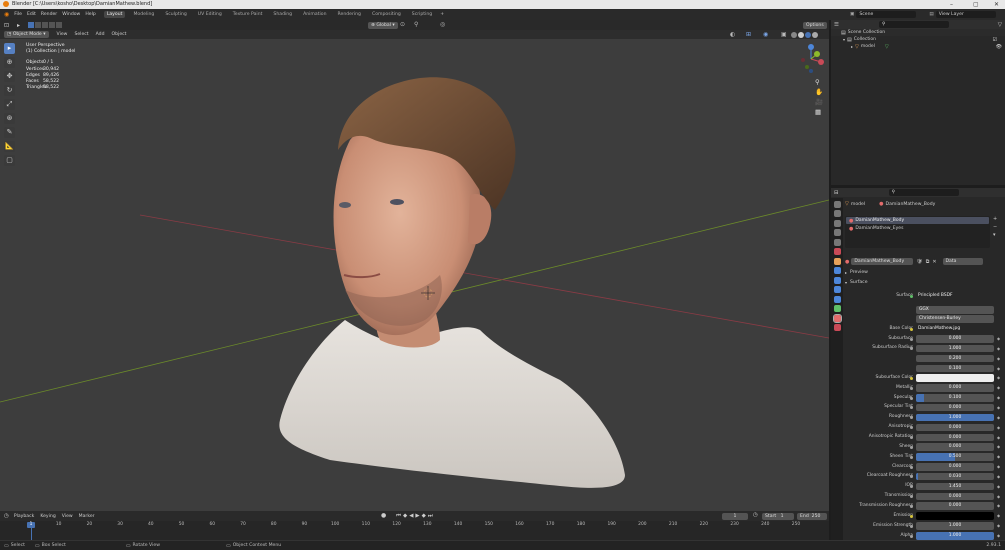 The image size is (1005, 550). Describe the element at coordinates (917, 220) in the screenshot. I see `list-item: ● DamianMathew_Body` at that location.